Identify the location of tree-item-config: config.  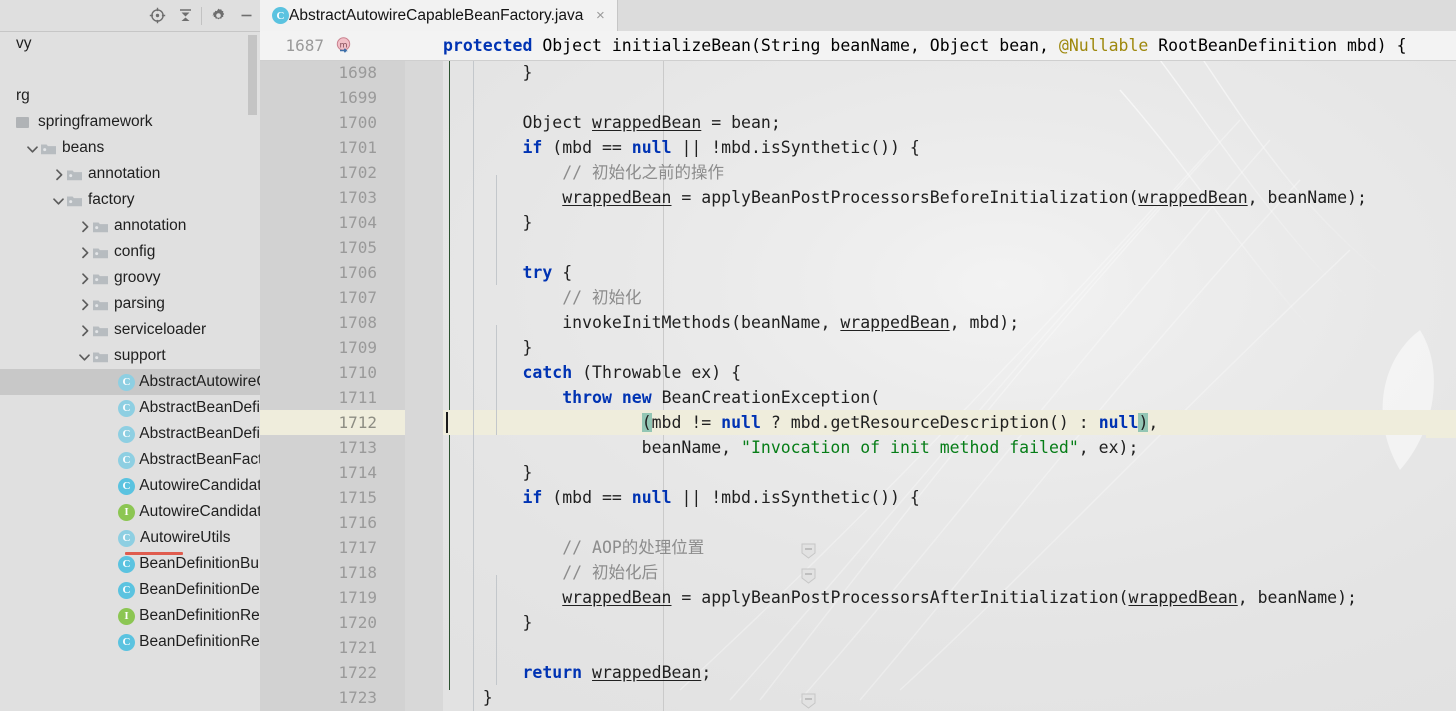
(130, 252).